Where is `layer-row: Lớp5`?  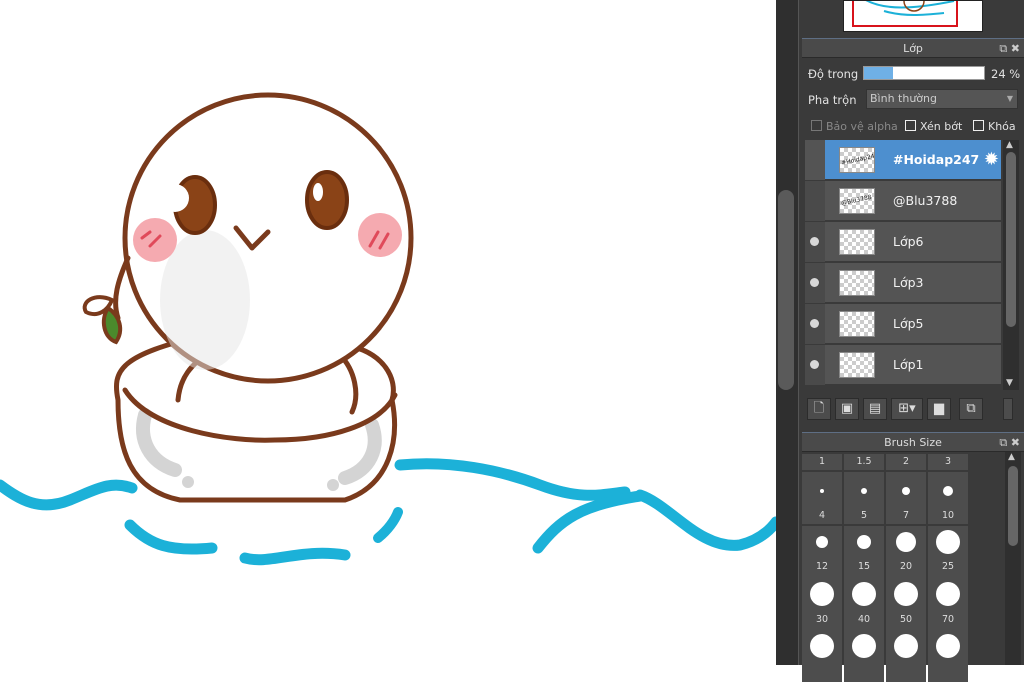 layer-row: Lớp5 is located at coordinates (903, 324).